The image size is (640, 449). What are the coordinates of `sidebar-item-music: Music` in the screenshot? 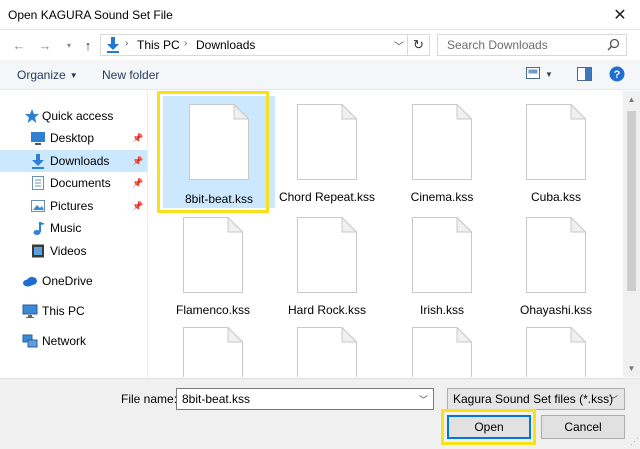 It's located at (73, 228).